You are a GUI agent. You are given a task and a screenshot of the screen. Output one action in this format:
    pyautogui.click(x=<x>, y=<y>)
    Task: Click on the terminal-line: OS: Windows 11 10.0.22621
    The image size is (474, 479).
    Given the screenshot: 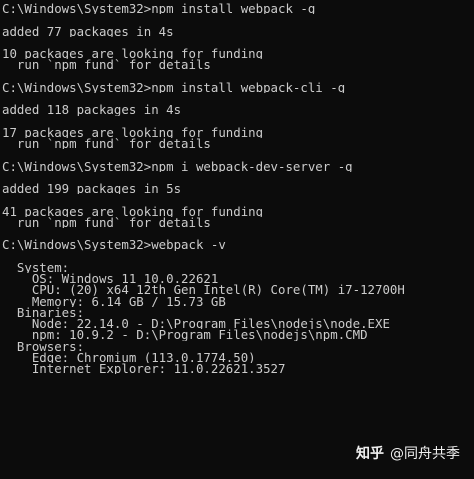 What is the action you would take?
    pyautogui.click(x=110, y=279)
    